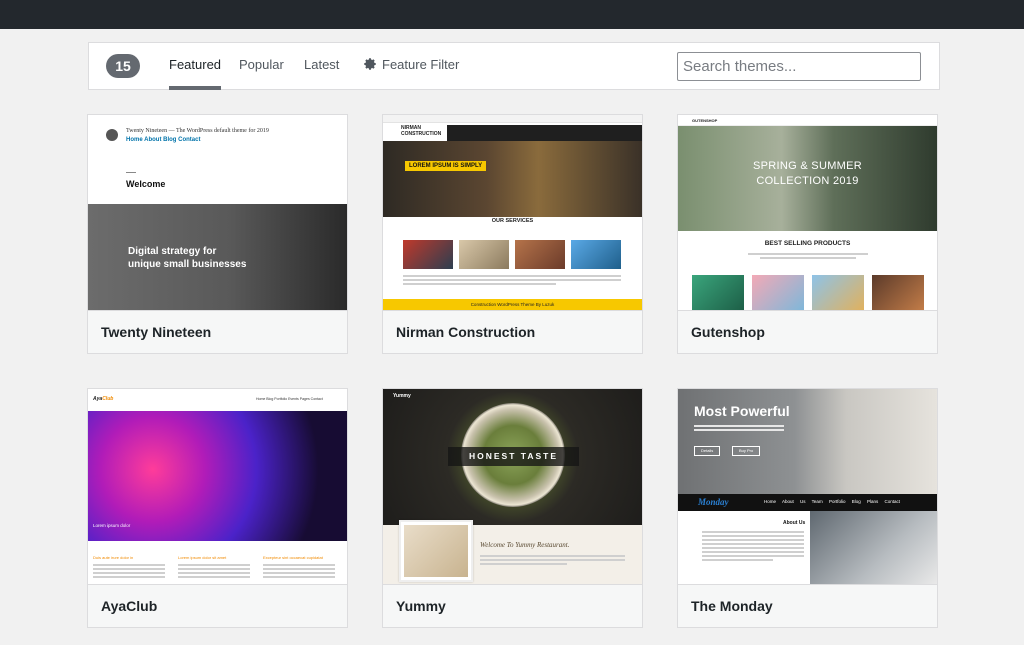 The image size is (1024, 645). What do you see at coordinates (202, 557) in the screenshot?
I see `preview-column-title: Lorem ipsum dolor sit amet` at bounding box center [202, 557].